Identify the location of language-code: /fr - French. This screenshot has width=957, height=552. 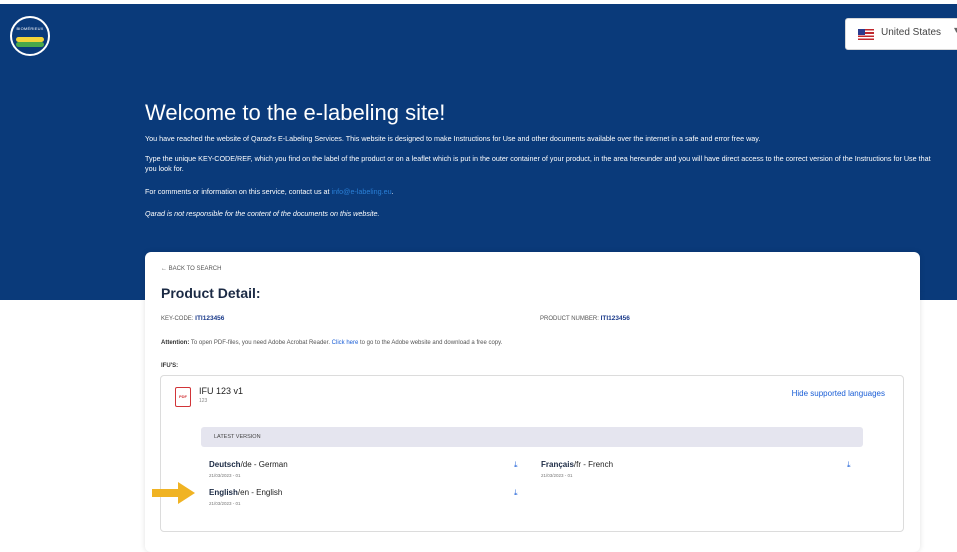
(593, 464).